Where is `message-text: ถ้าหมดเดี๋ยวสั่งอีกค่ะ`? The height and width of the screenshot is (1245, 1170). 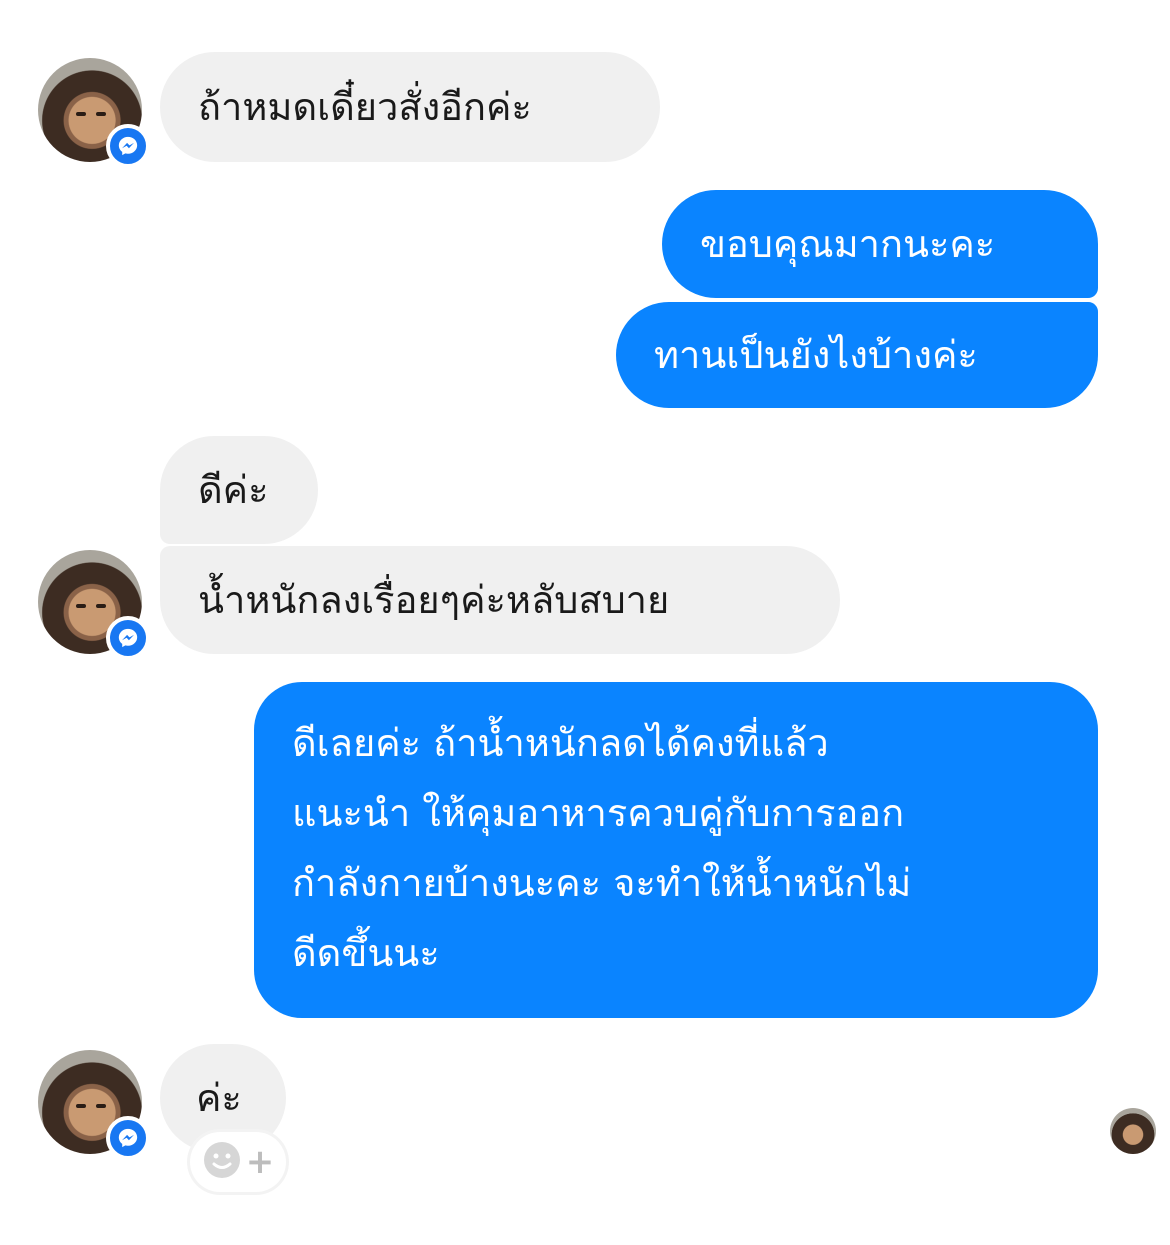
message-text: ถ้าหมดเดี๋ยวสั่งอีกค่ะ is located at coordinates (365, 107).